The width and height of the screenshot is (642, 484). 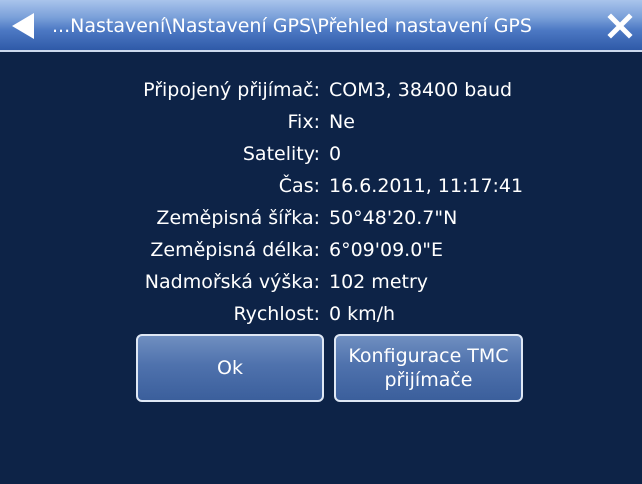 What do you see at coordinates (386, 250) in the screenshot?
I see `longitude-value: 6°09'09.0"E` at bounding box center [386, 250].